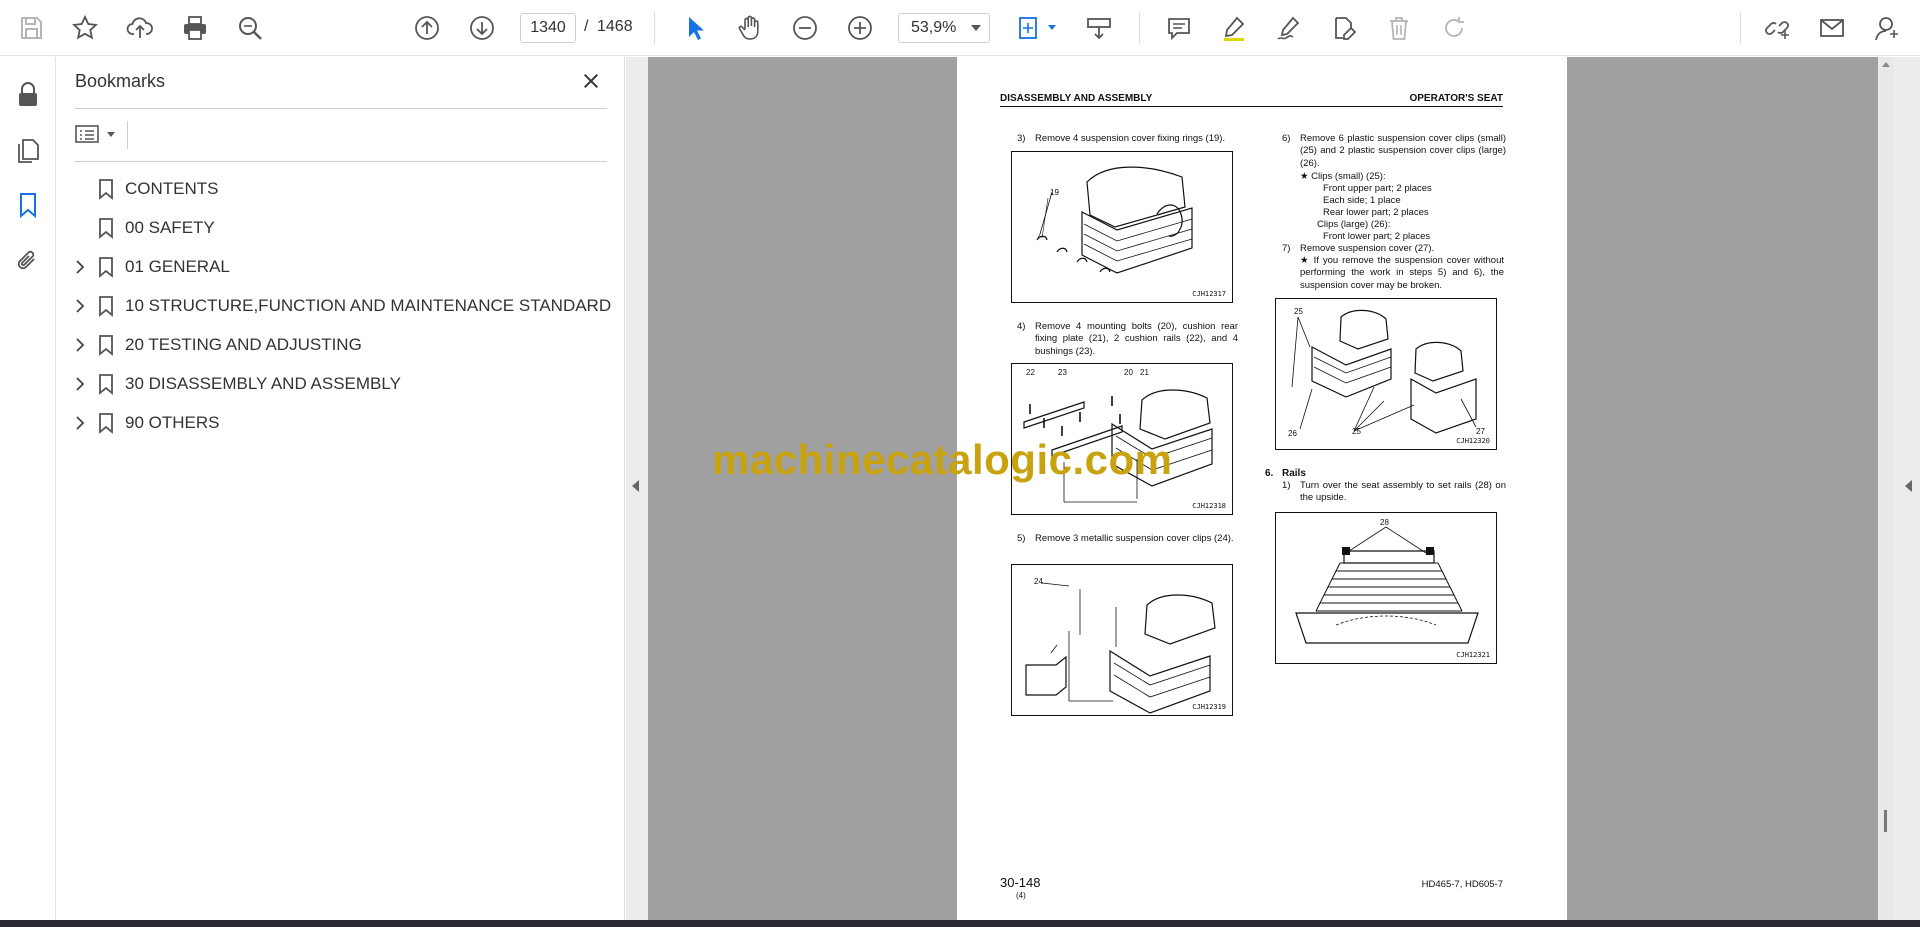 This screenshot has width=1920, height=927. What do you see at coordinates (28, 95) in the screenshot?
I see `lock-icon` at bounding box center [28, 95].